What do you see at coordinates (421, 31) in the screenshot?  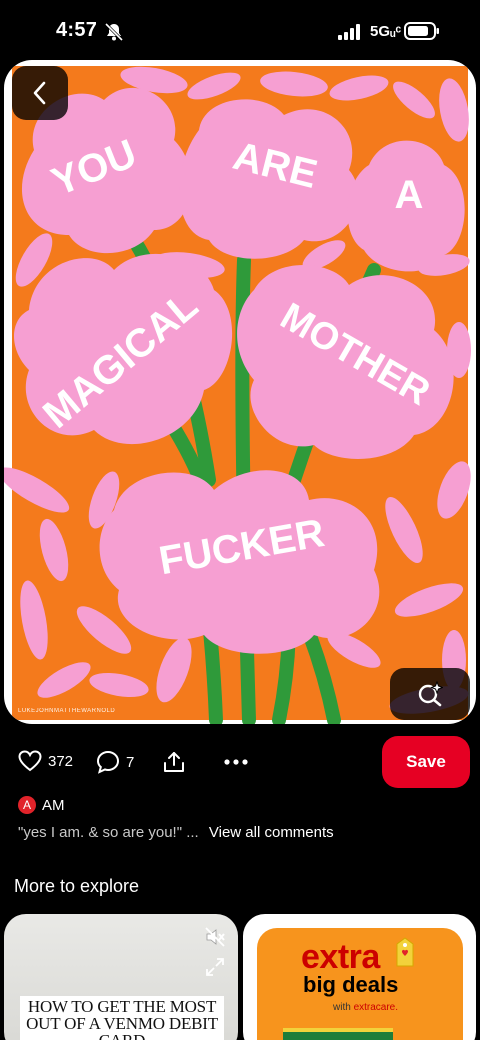 I see `battery-icon` at bounding box center [421, 31].